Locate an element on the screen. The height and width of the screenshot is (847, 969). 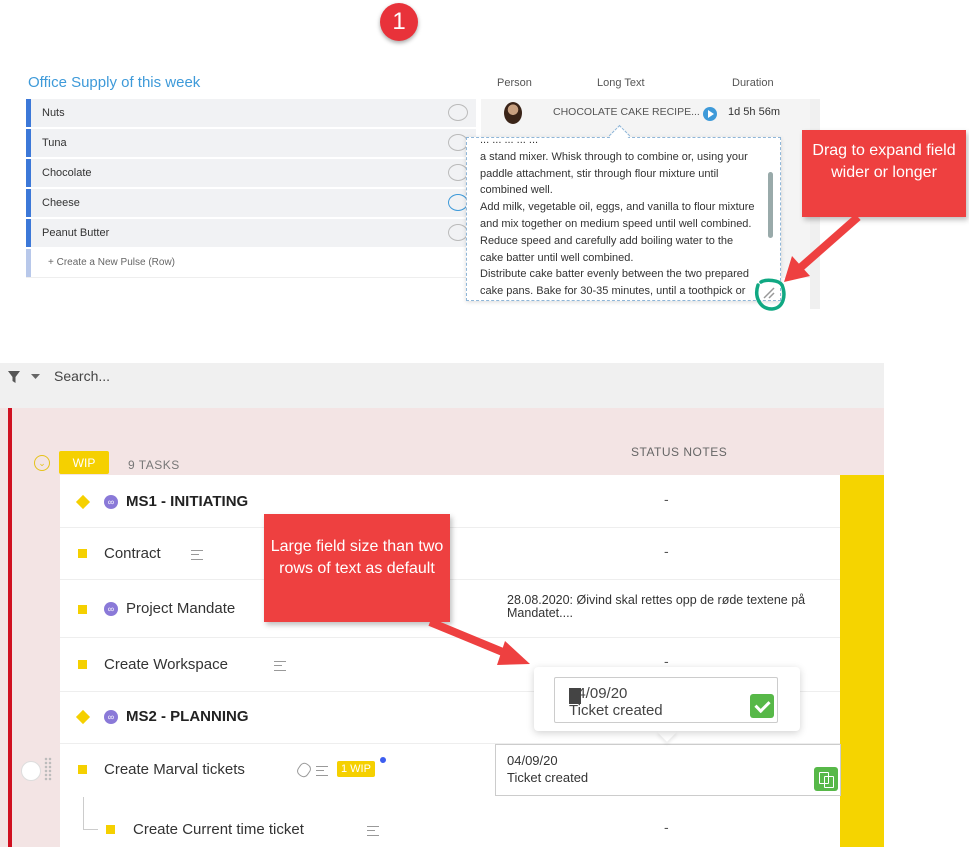
drag-handle-icon is located at coordinates (48, 769).